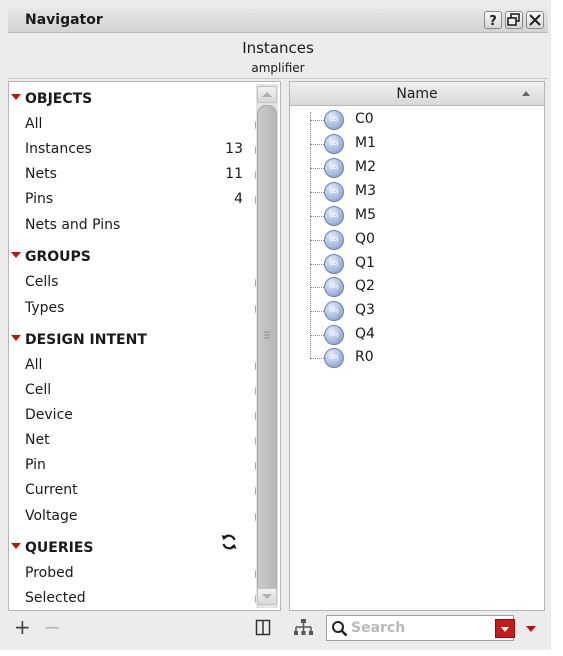 The width and height of the screenshot is (563, 656). What do you see at coordinates (365, 286) in the screenshot?
I see `instance-name: Q2` at bounding box center [365, 286].